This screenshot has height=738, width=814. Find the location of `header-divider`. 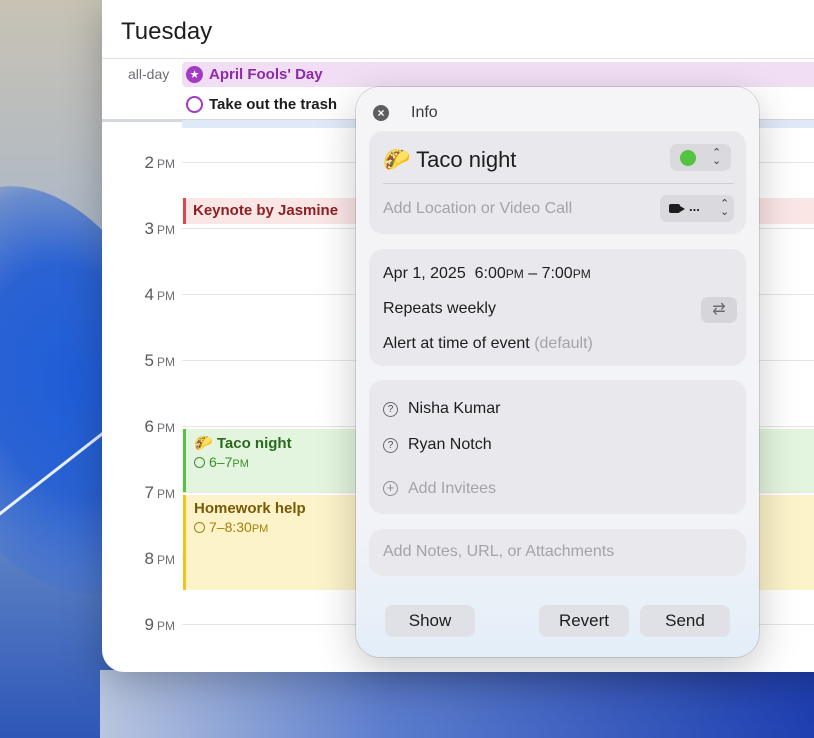

header-divider is located at coordinates (458, 58).